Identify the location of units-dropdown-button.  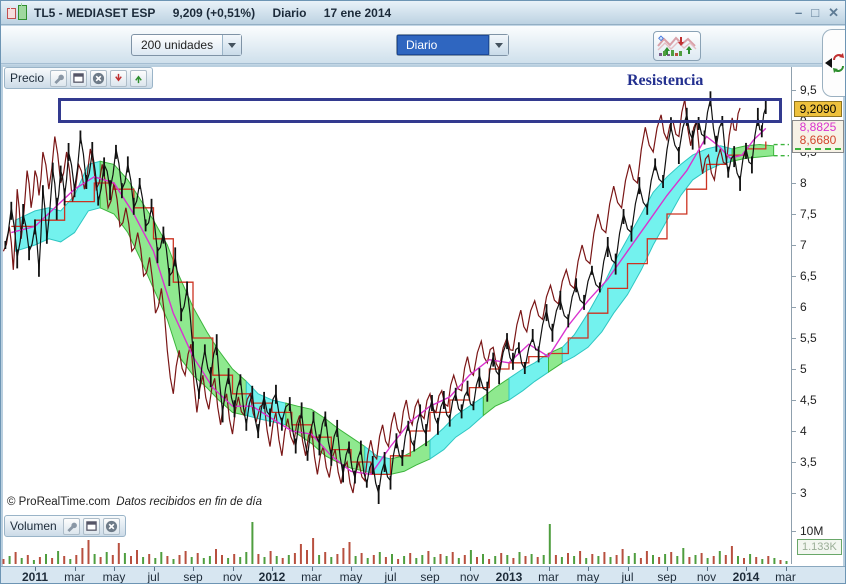
(232, 45).